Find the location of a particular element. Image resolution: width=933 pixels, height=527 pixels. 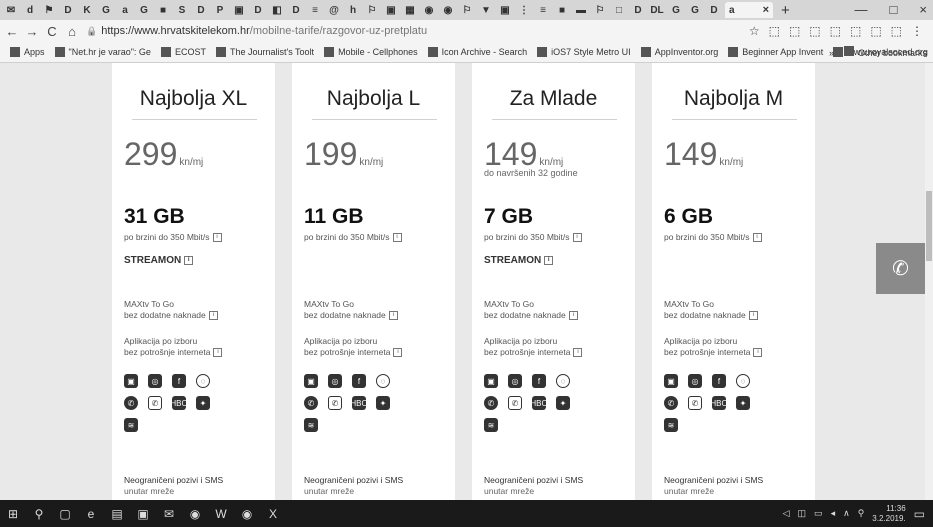

reload-button: C is located at coordinates (52, 31).